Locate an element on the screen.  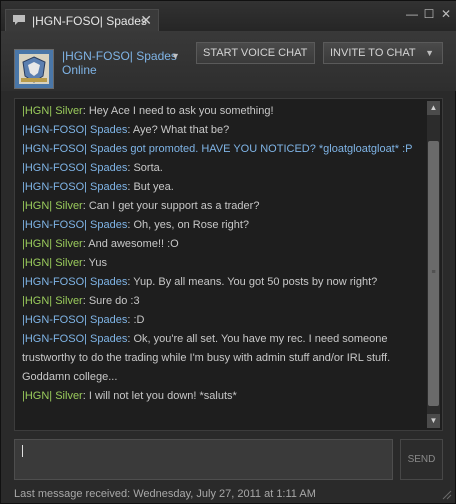
message-text: : :D is located at coordinates (136, 320).